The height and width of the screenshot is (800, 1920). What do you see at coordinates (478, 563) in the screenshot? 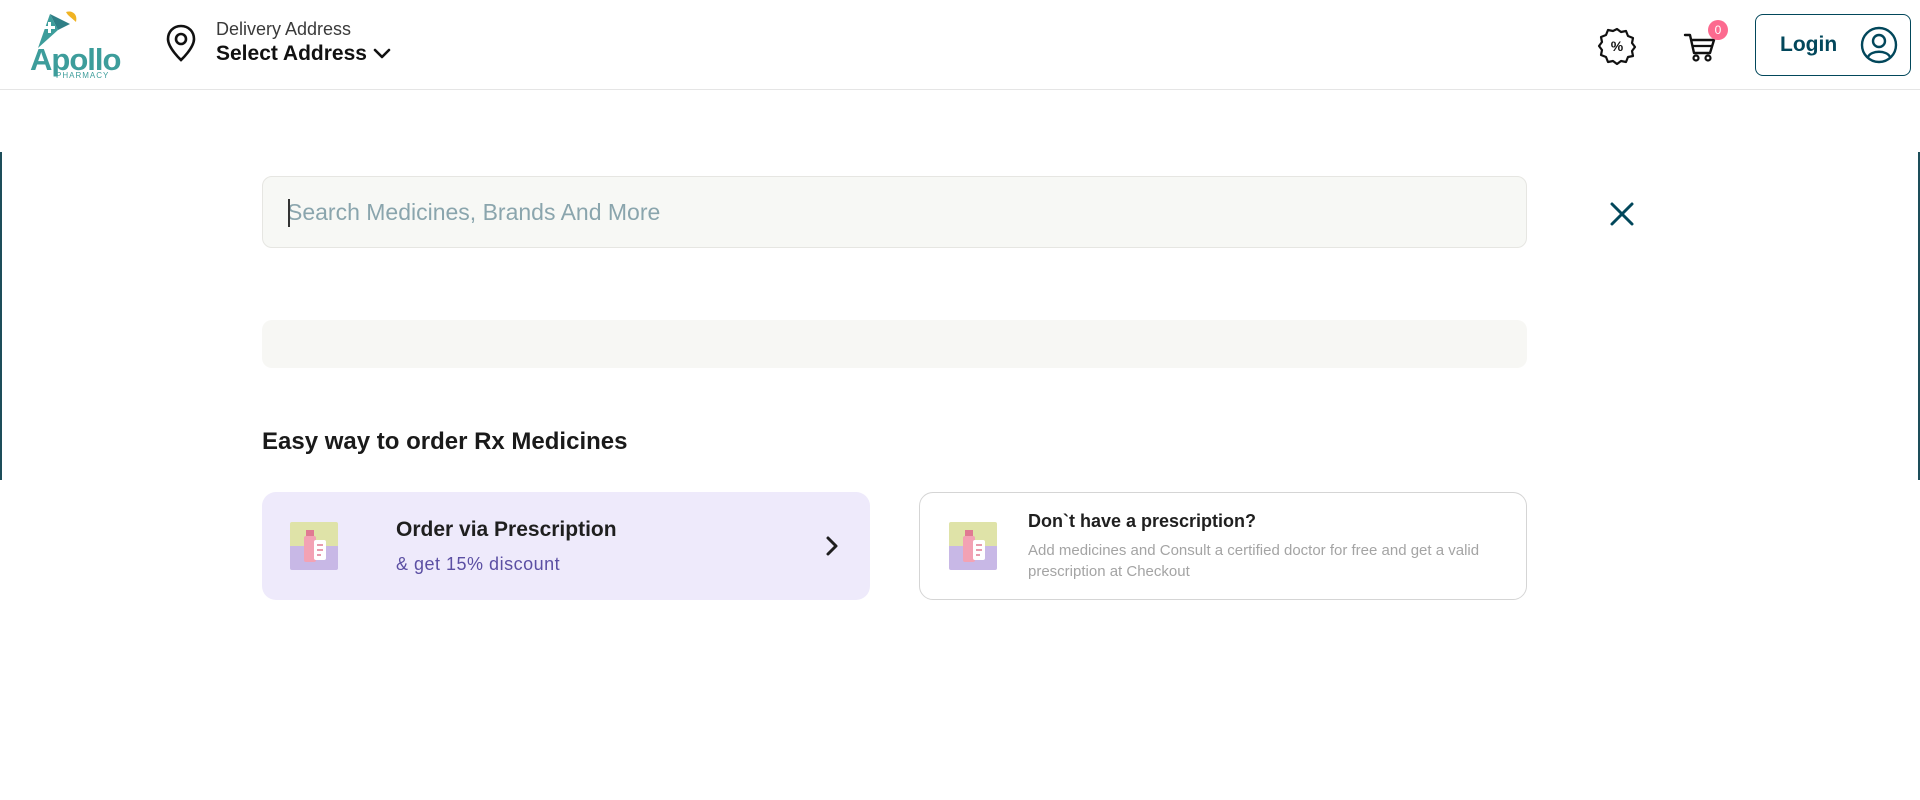
I see `card-subtitle: & get 15% discount` at bounding box center [478, 563].